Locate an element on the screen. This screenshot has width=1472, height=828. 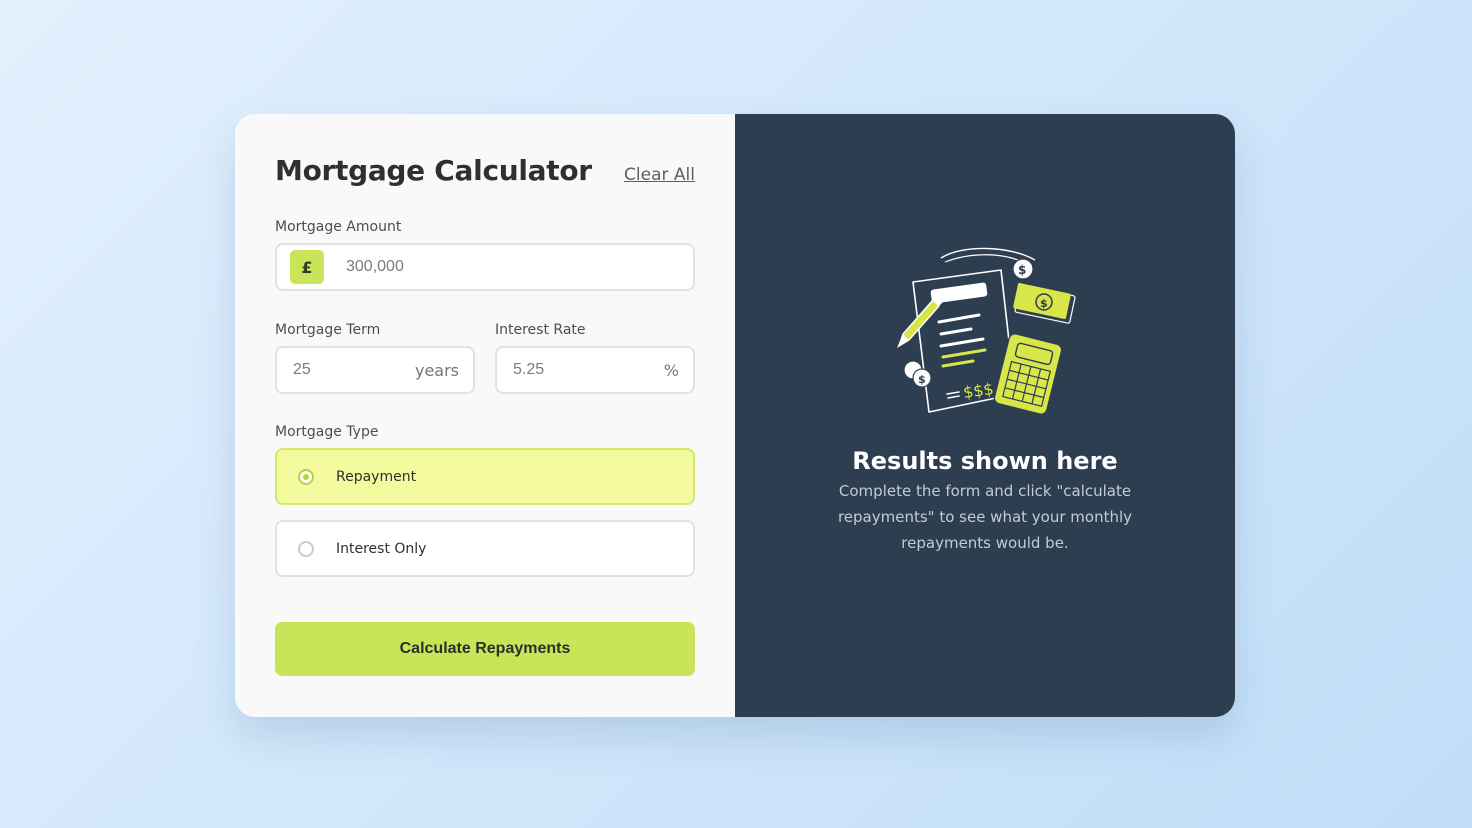
calculator-document-icon: $$$ $ $ $ is located at coordinates (986, 331).